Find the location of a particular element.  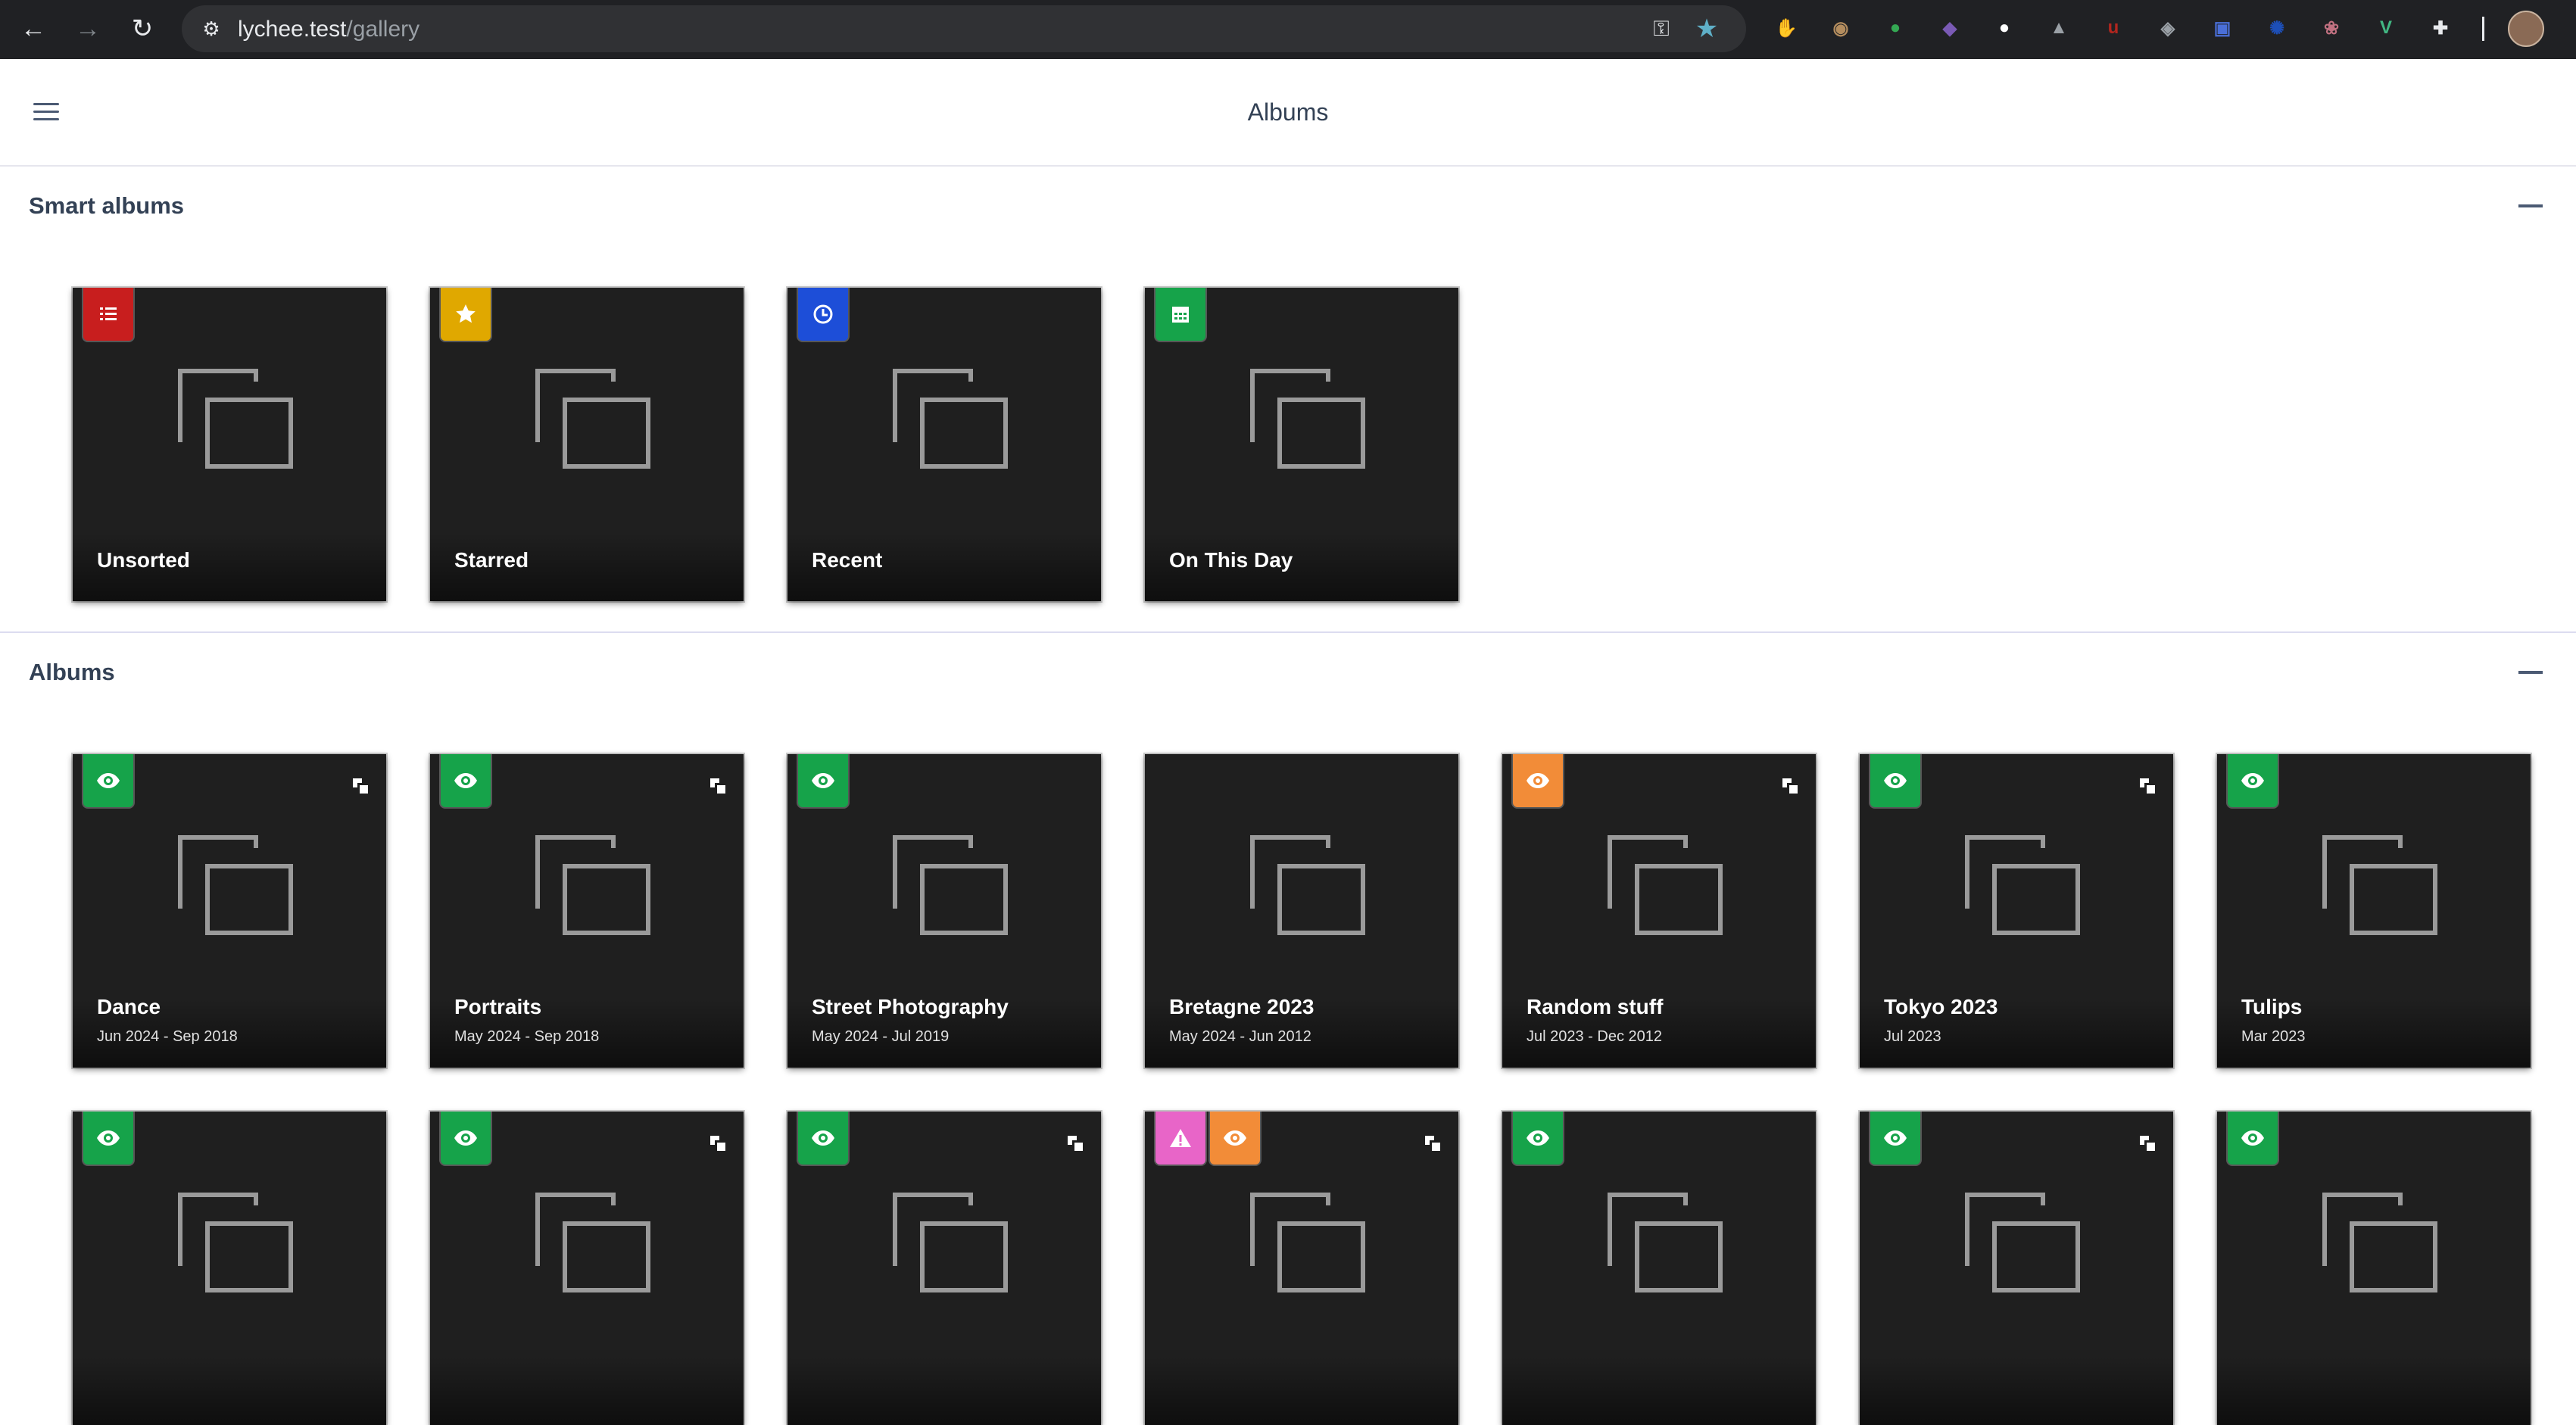

back-arrow-icon: ← is located at coordinates (33, 28).